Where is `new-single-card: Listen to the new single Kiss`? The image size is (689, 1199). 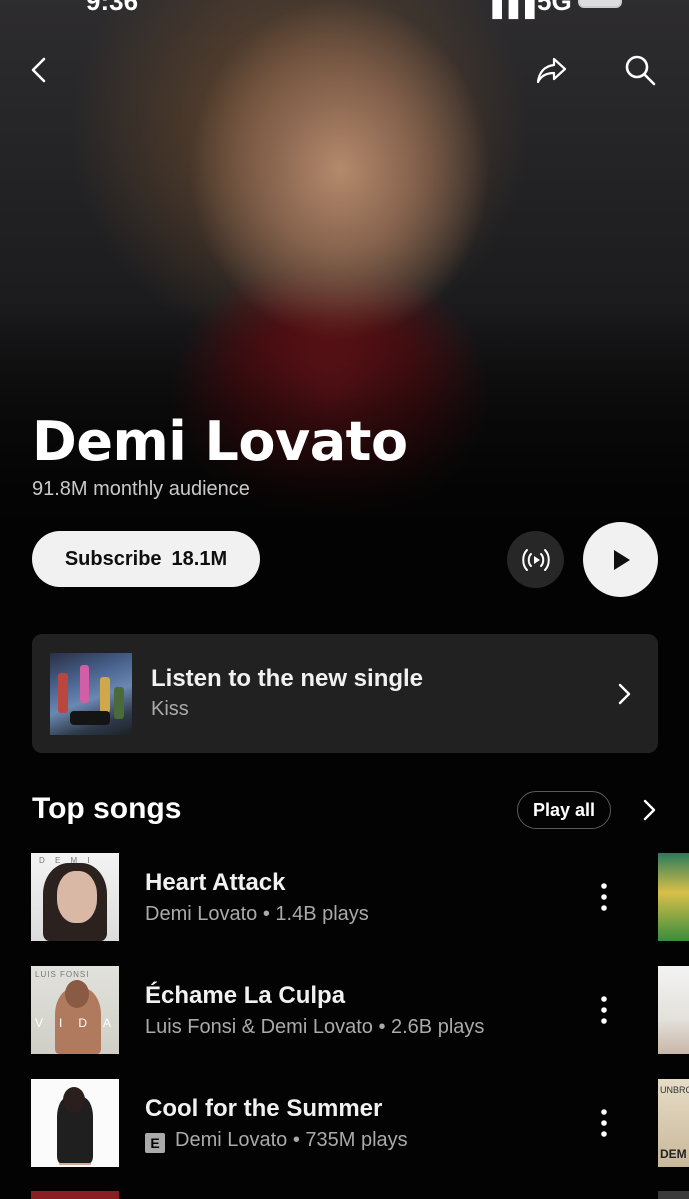
new-single-card: Listen to the new single Kiss is located at coordinates (345, 693).